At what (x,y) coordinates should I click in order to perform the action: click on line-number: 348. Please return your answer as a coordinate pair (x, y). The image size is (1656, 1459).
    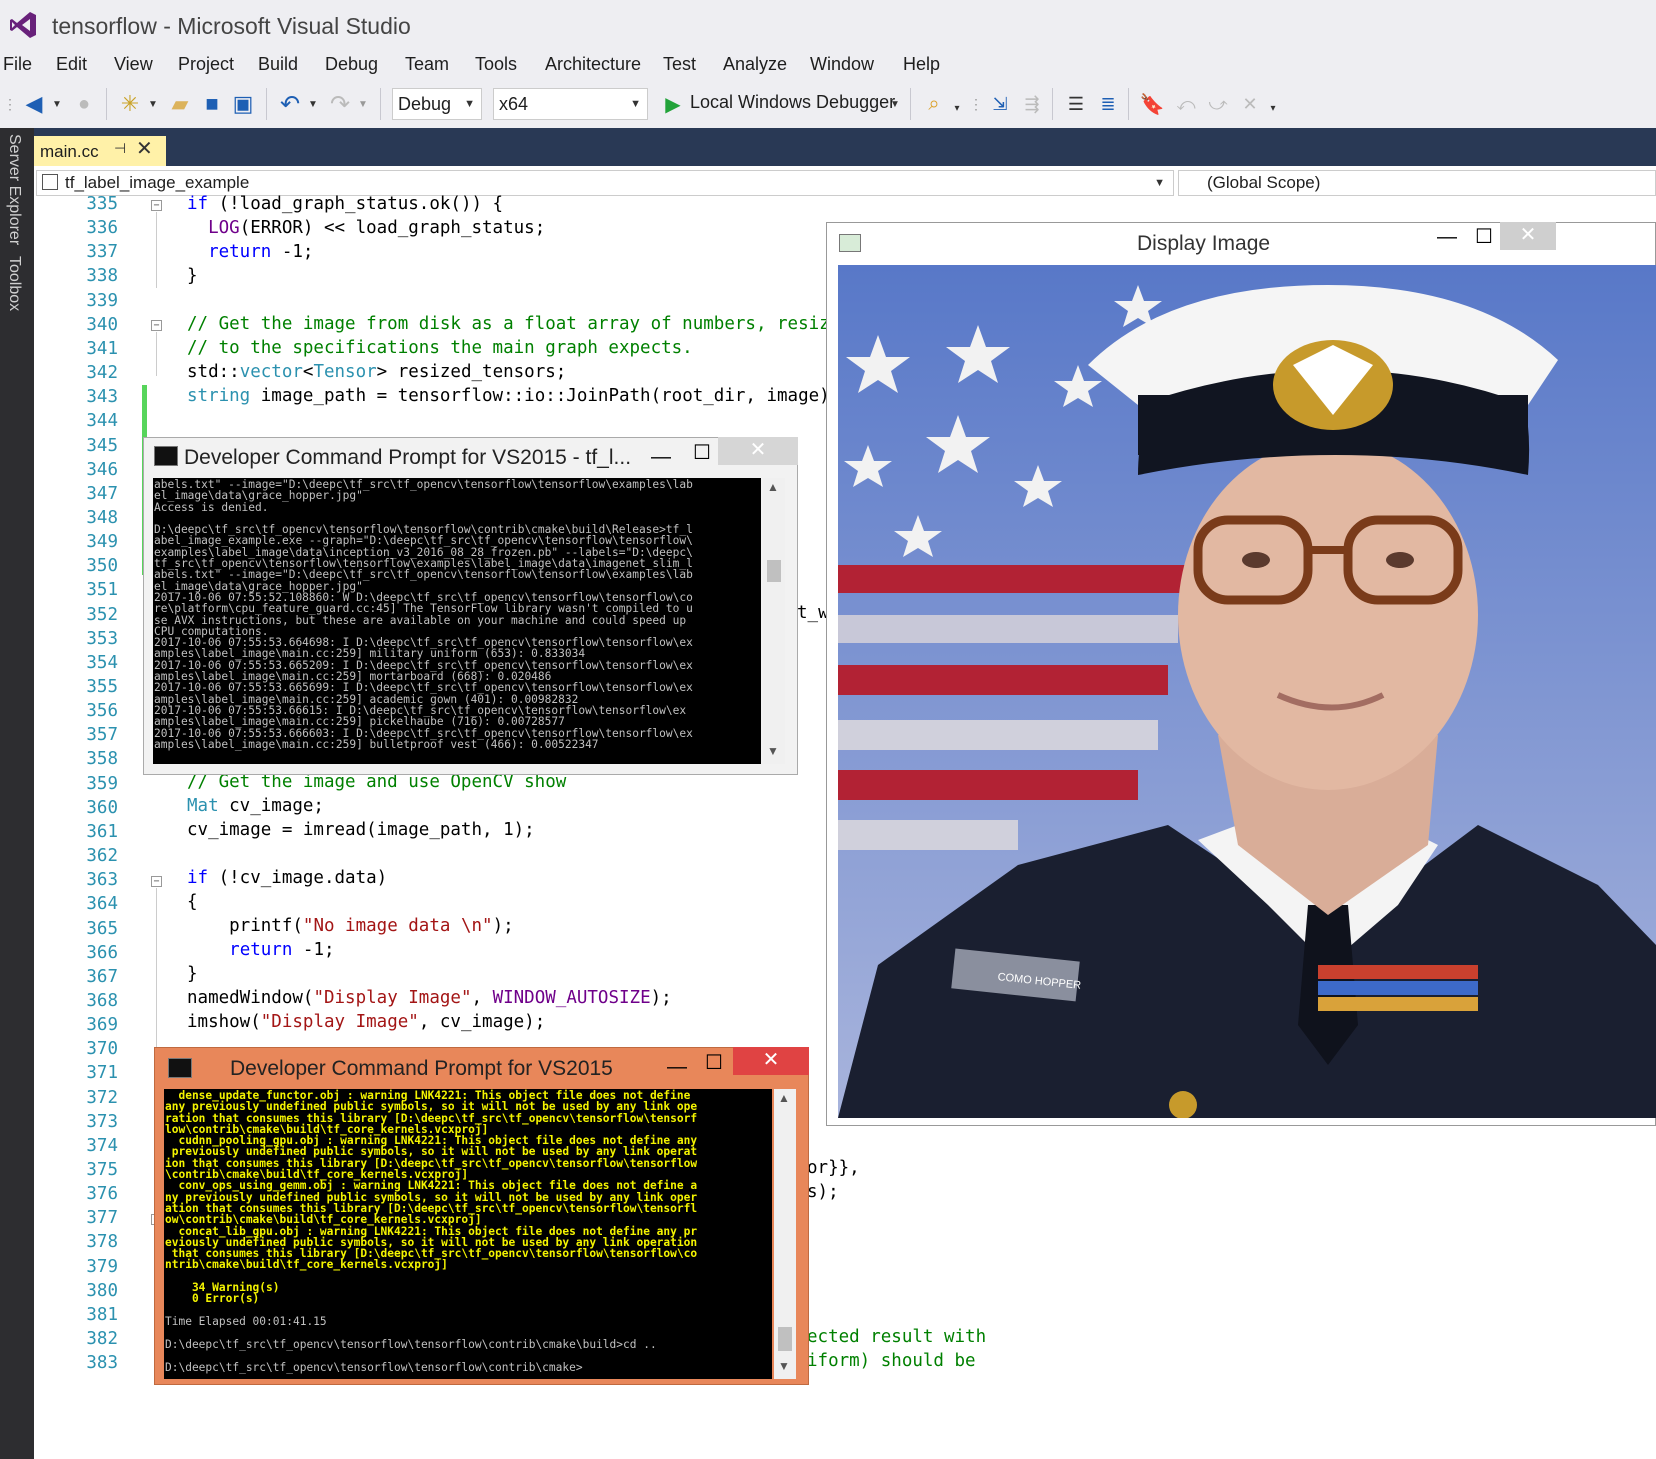
    Looking at the image, I should click on (102, 517).